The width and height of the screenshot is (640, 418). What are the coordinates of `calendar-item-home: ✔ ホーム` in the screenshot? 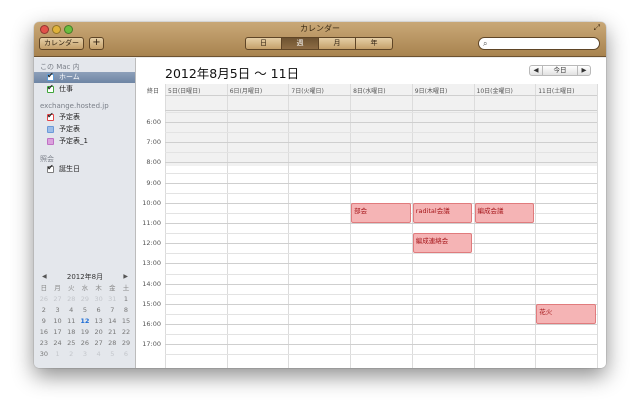 It's located at (84, 77).